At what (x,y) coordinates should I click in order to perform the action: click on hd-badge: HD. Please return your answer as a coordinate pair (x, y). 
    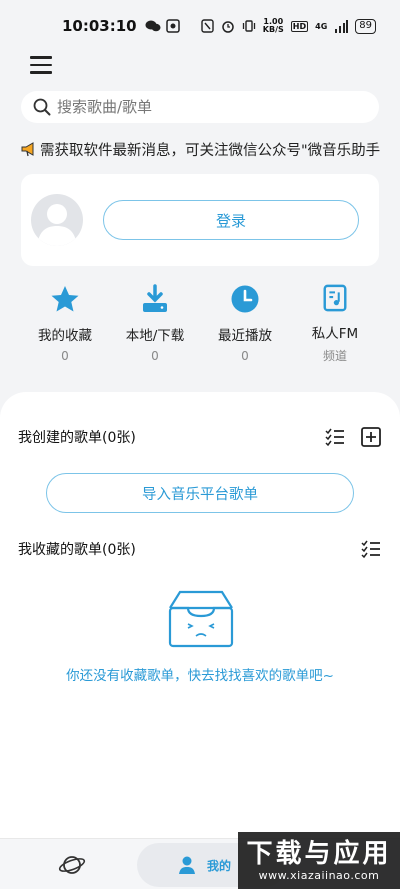
    Looking at the image, I should click on (299, 26).